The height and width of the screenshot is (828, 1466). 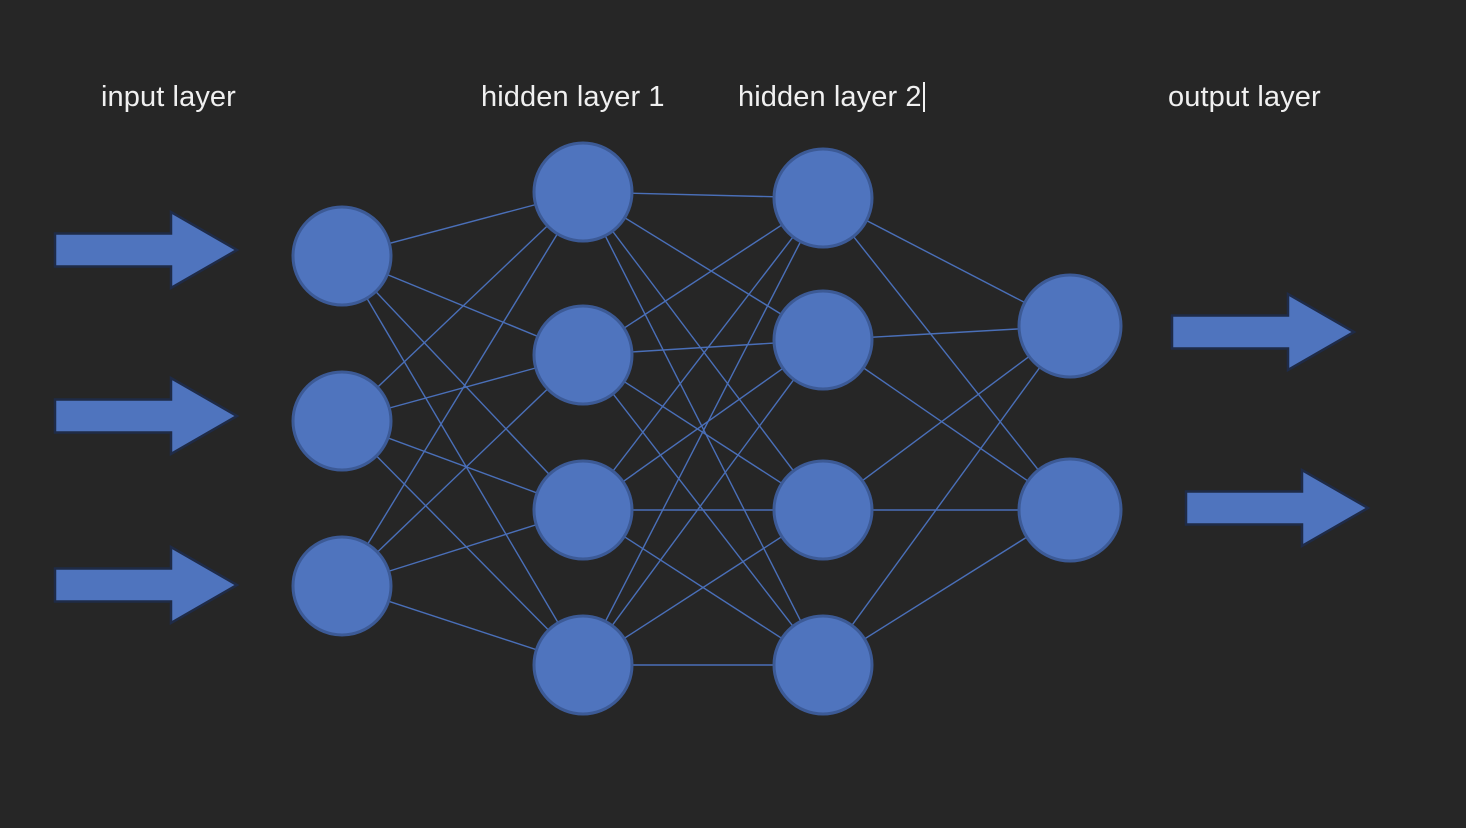 I want to click on layer-label-input: input layer, so click(x=168, y=97).